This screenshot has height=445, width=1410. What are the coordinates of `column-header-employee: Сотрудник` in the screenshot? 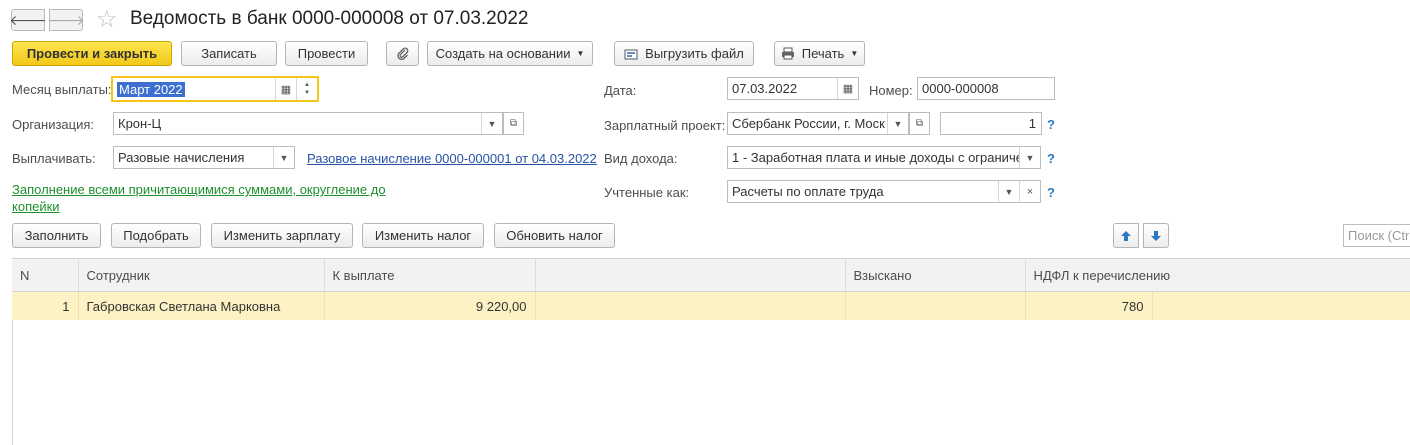 It's located at (201, 275).